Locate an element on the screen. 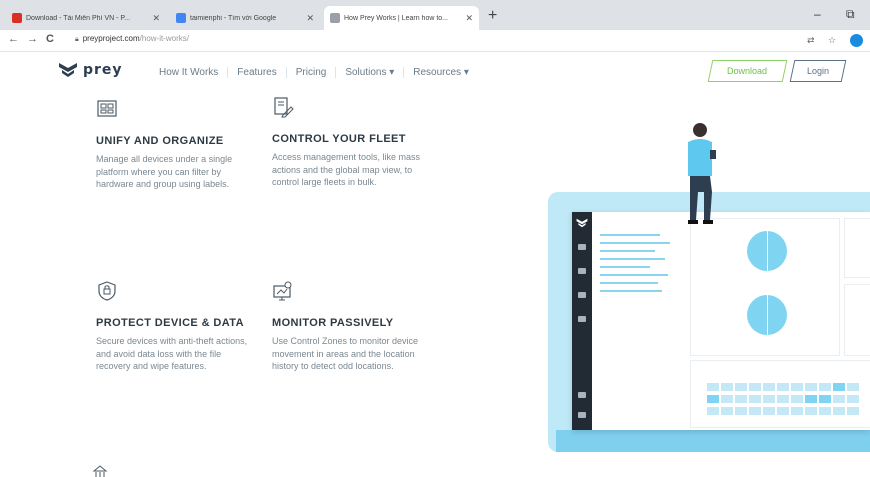 The image size is (870, 477). forward-button: → is located at coordinates (32, 39).